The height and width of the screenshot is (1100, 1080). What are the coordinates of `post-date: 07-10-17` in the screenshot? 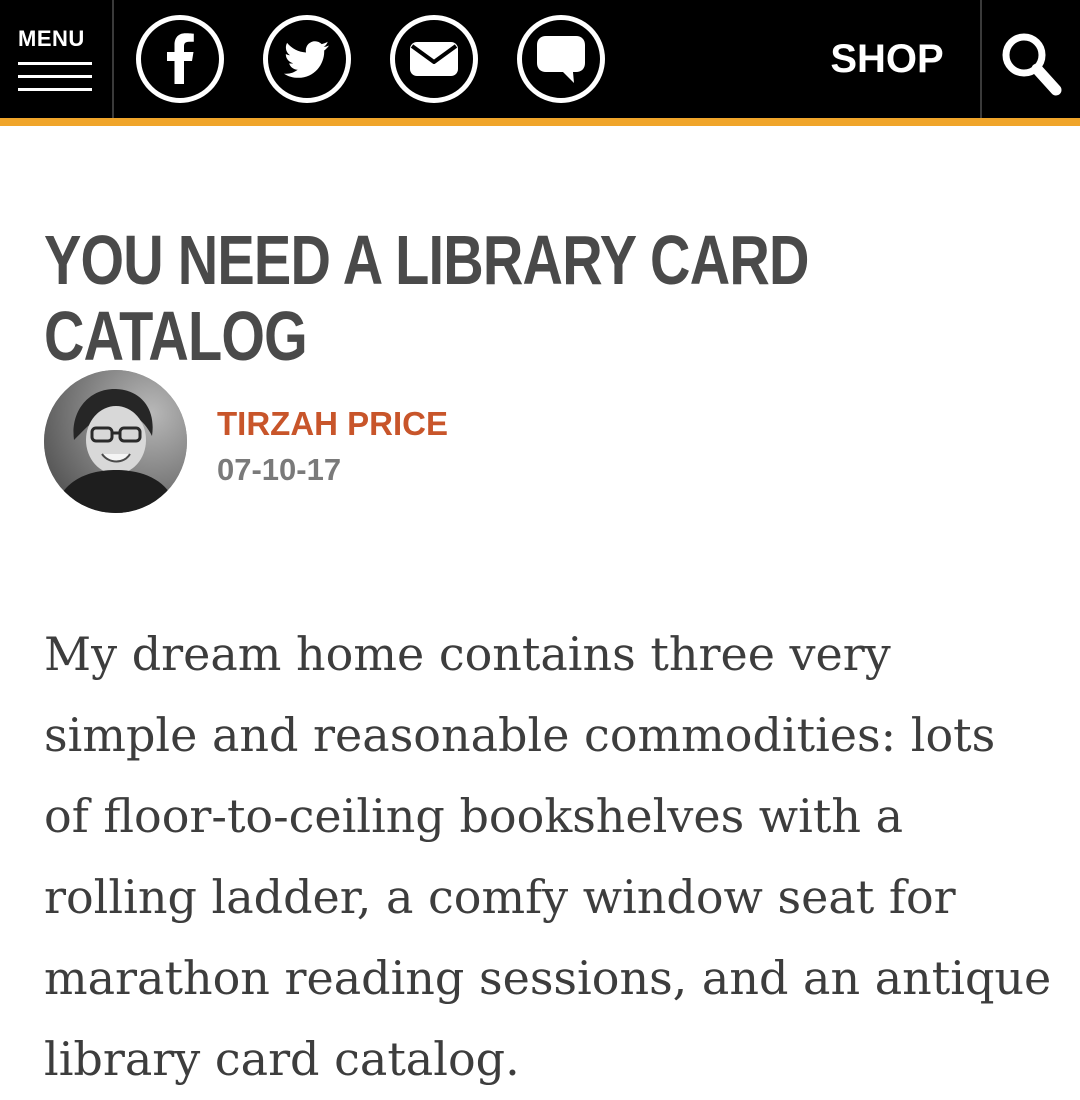 It's located at (279, 469).